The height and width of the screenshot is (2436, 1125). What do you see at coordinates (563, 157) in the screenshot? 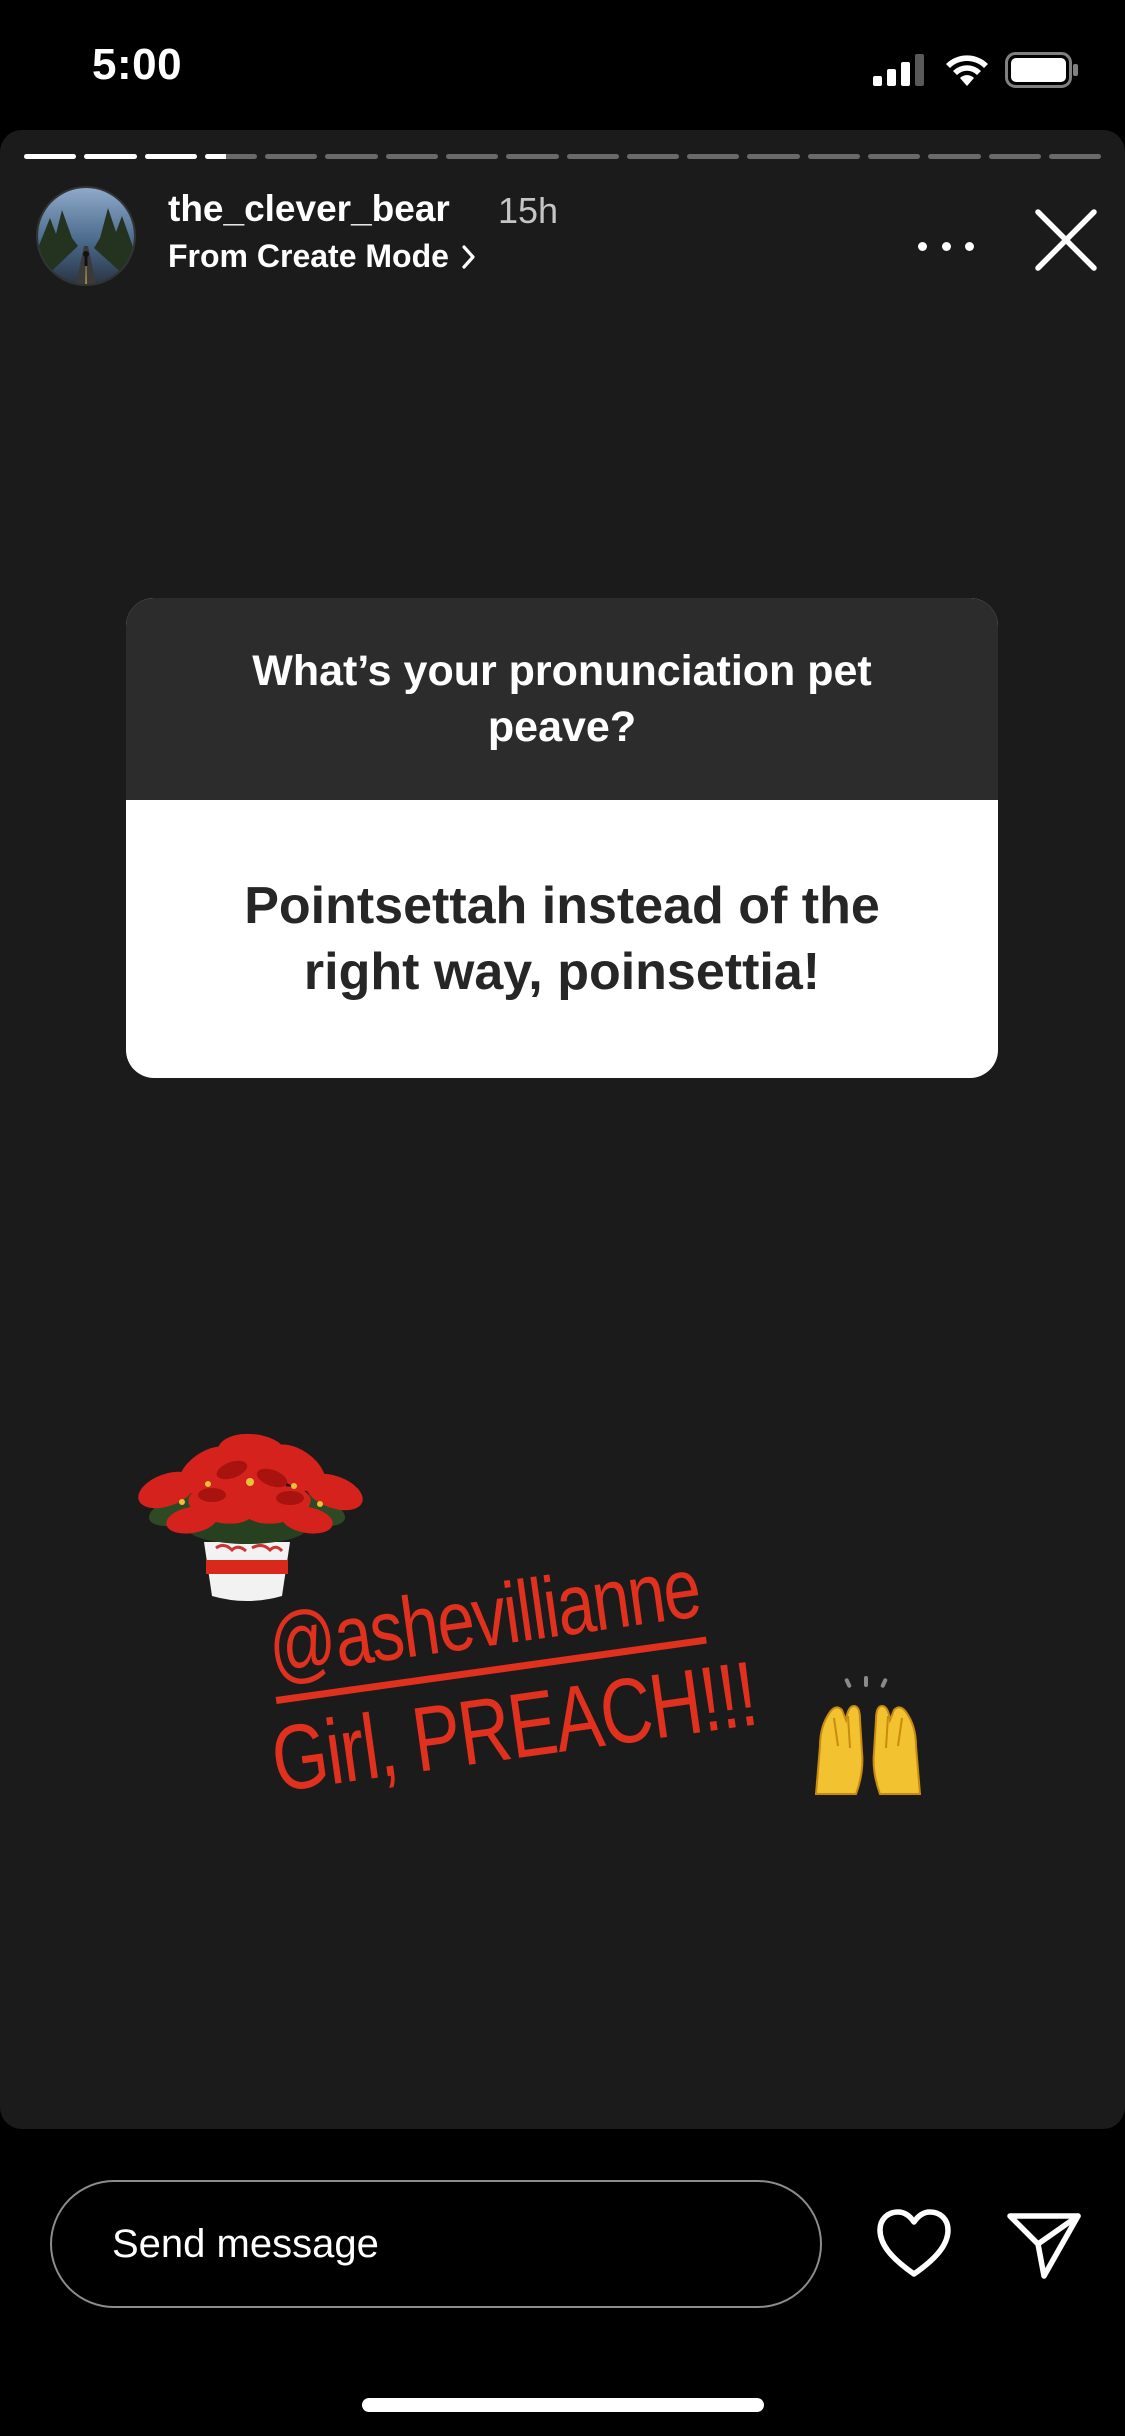
I see `story-progress-bar` at bounding box center [563, 157].